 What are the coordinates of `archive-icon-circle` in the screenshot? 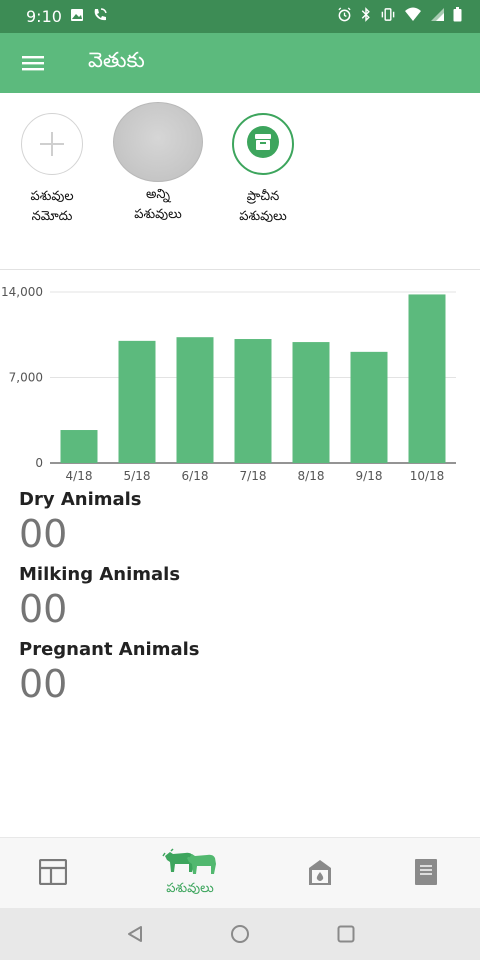 It's located at (263, 144).